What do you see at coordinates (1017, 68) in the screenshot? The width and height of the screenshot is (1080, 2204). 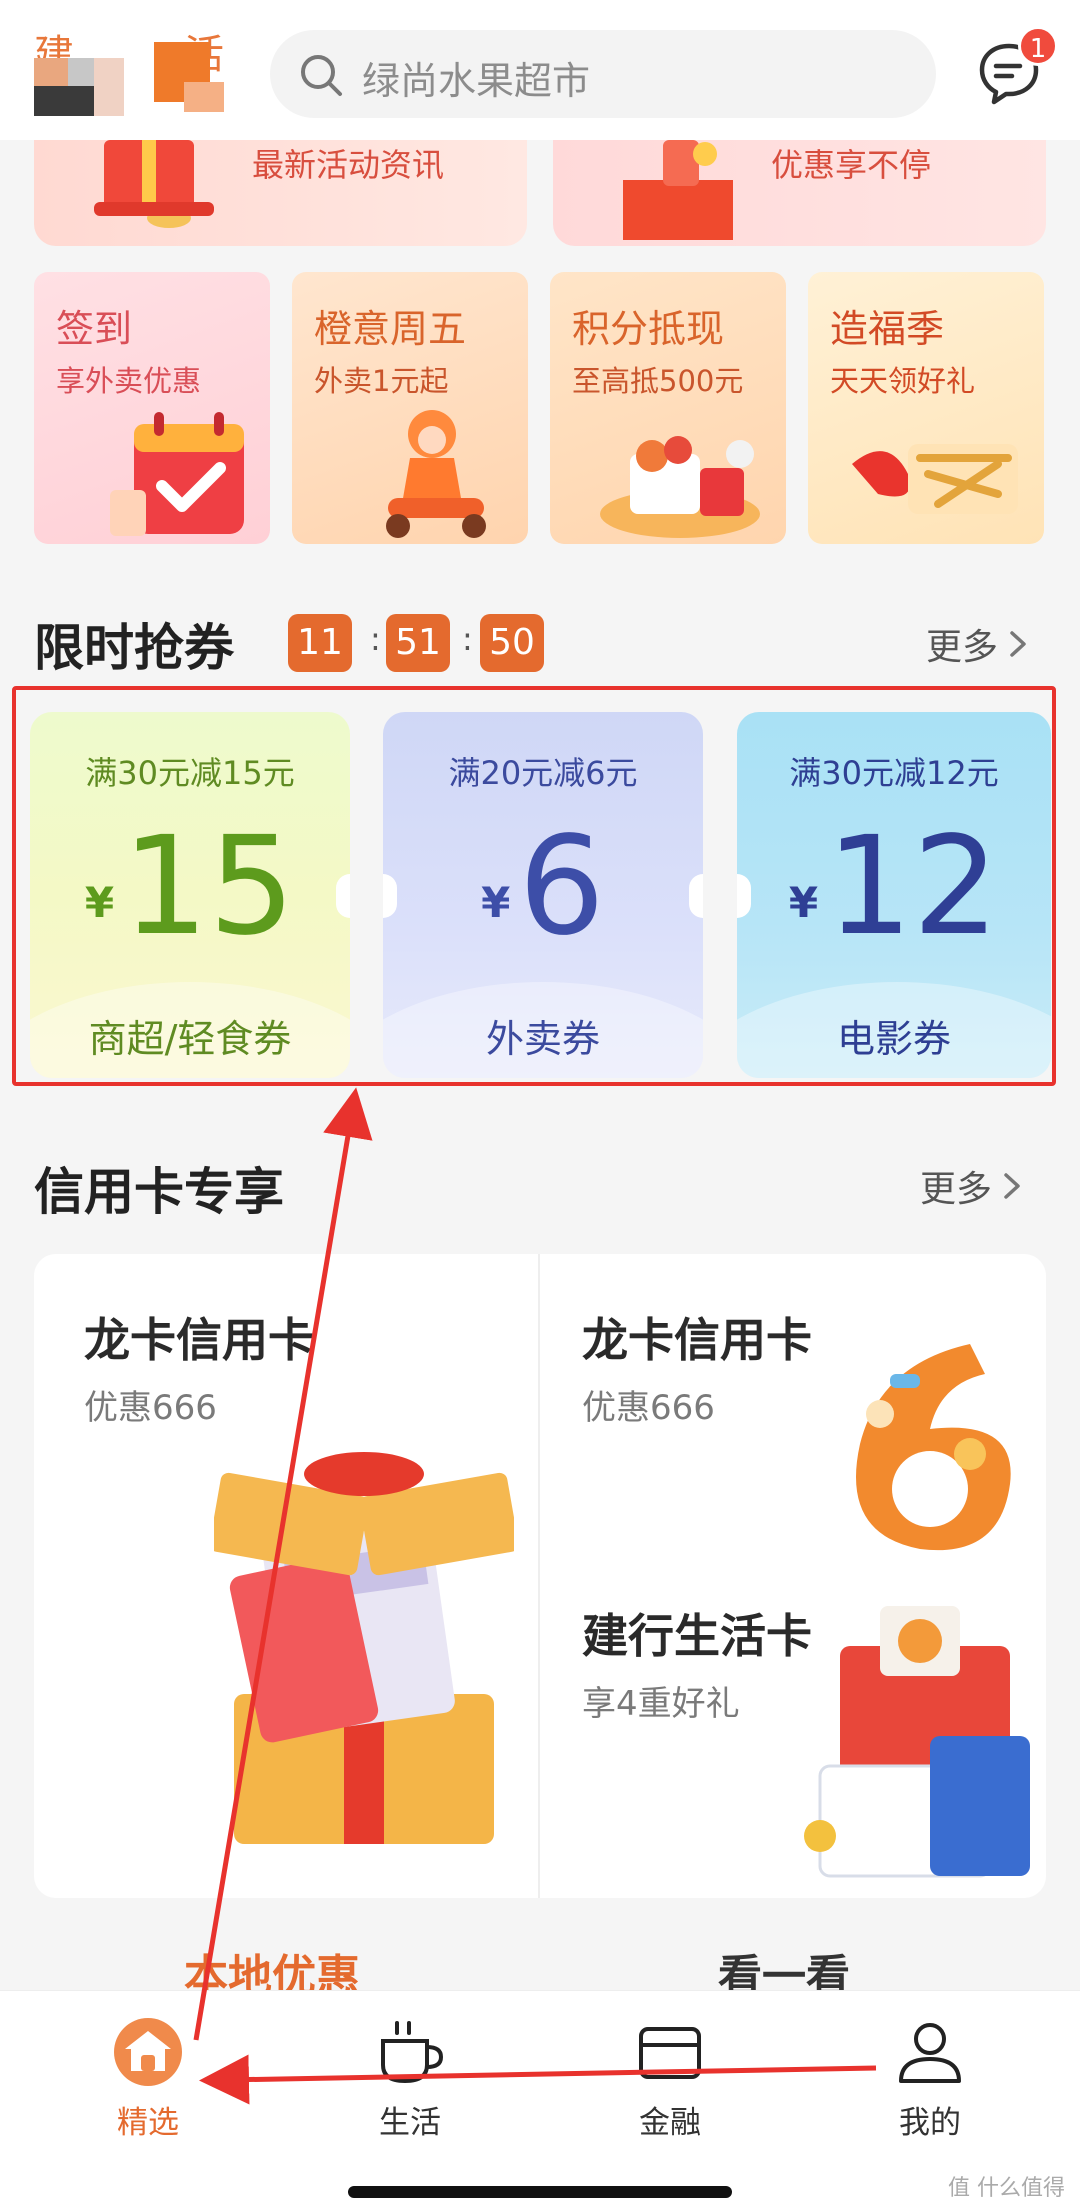 I see `message-button: 1` at bounding box center [1017, 68].